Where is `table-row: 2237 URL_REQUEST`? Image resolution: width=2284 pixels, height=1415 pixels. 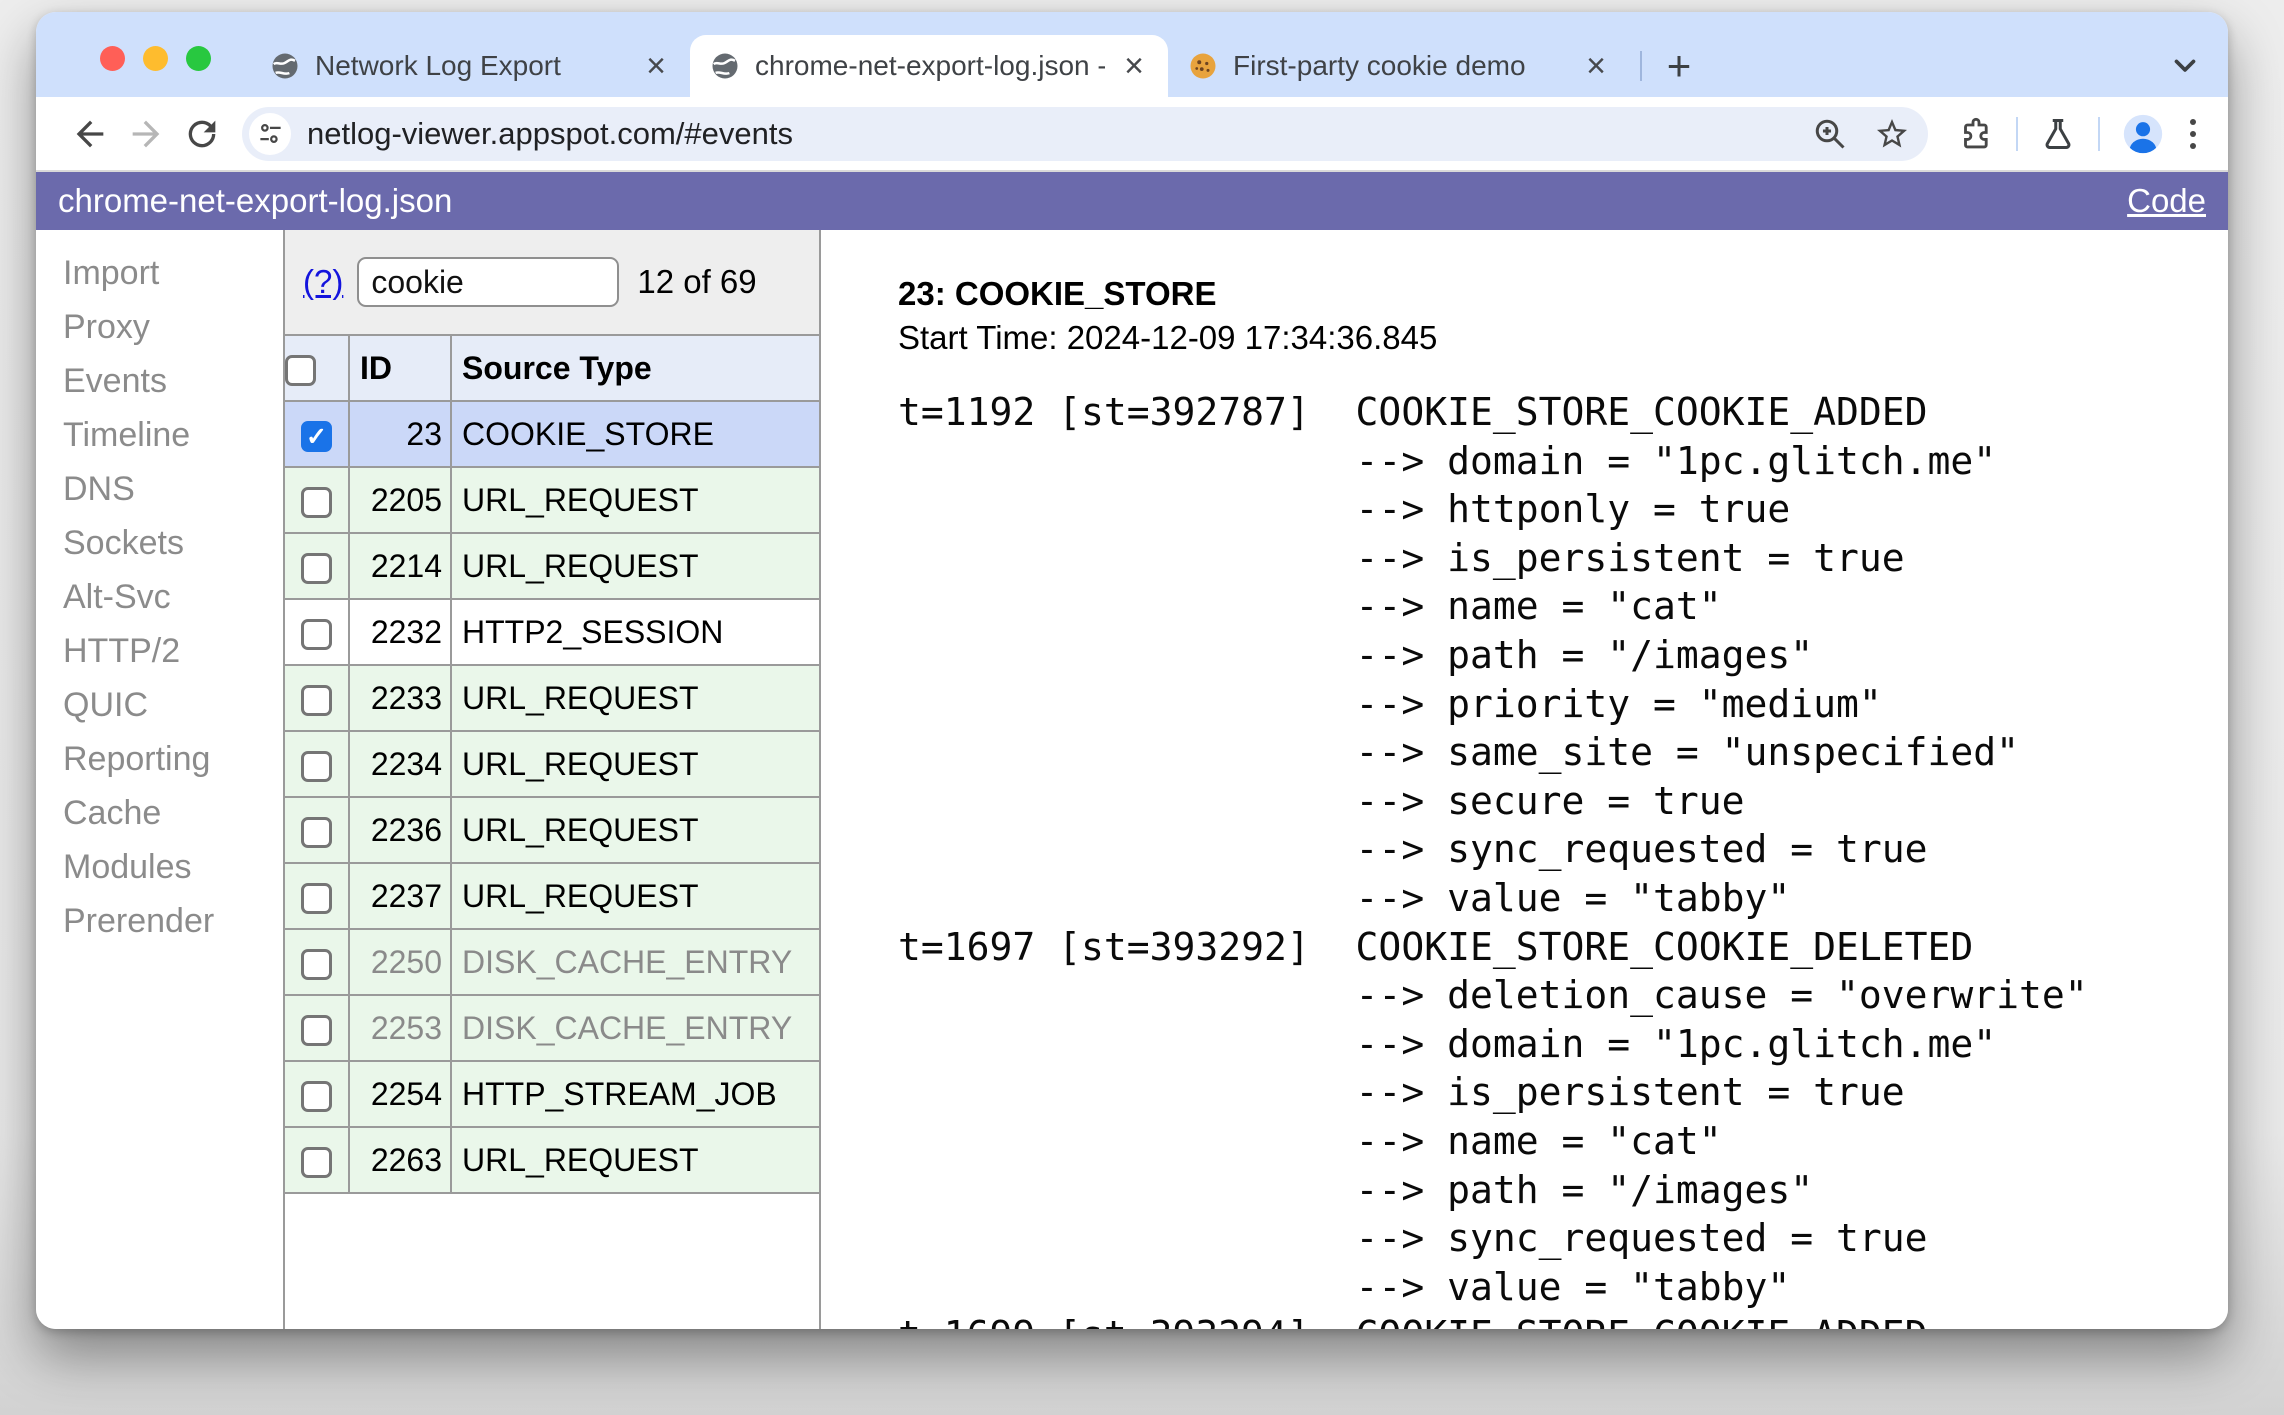
table-row: 2237 URL_REQUEST is located at coordinates (552, 896).